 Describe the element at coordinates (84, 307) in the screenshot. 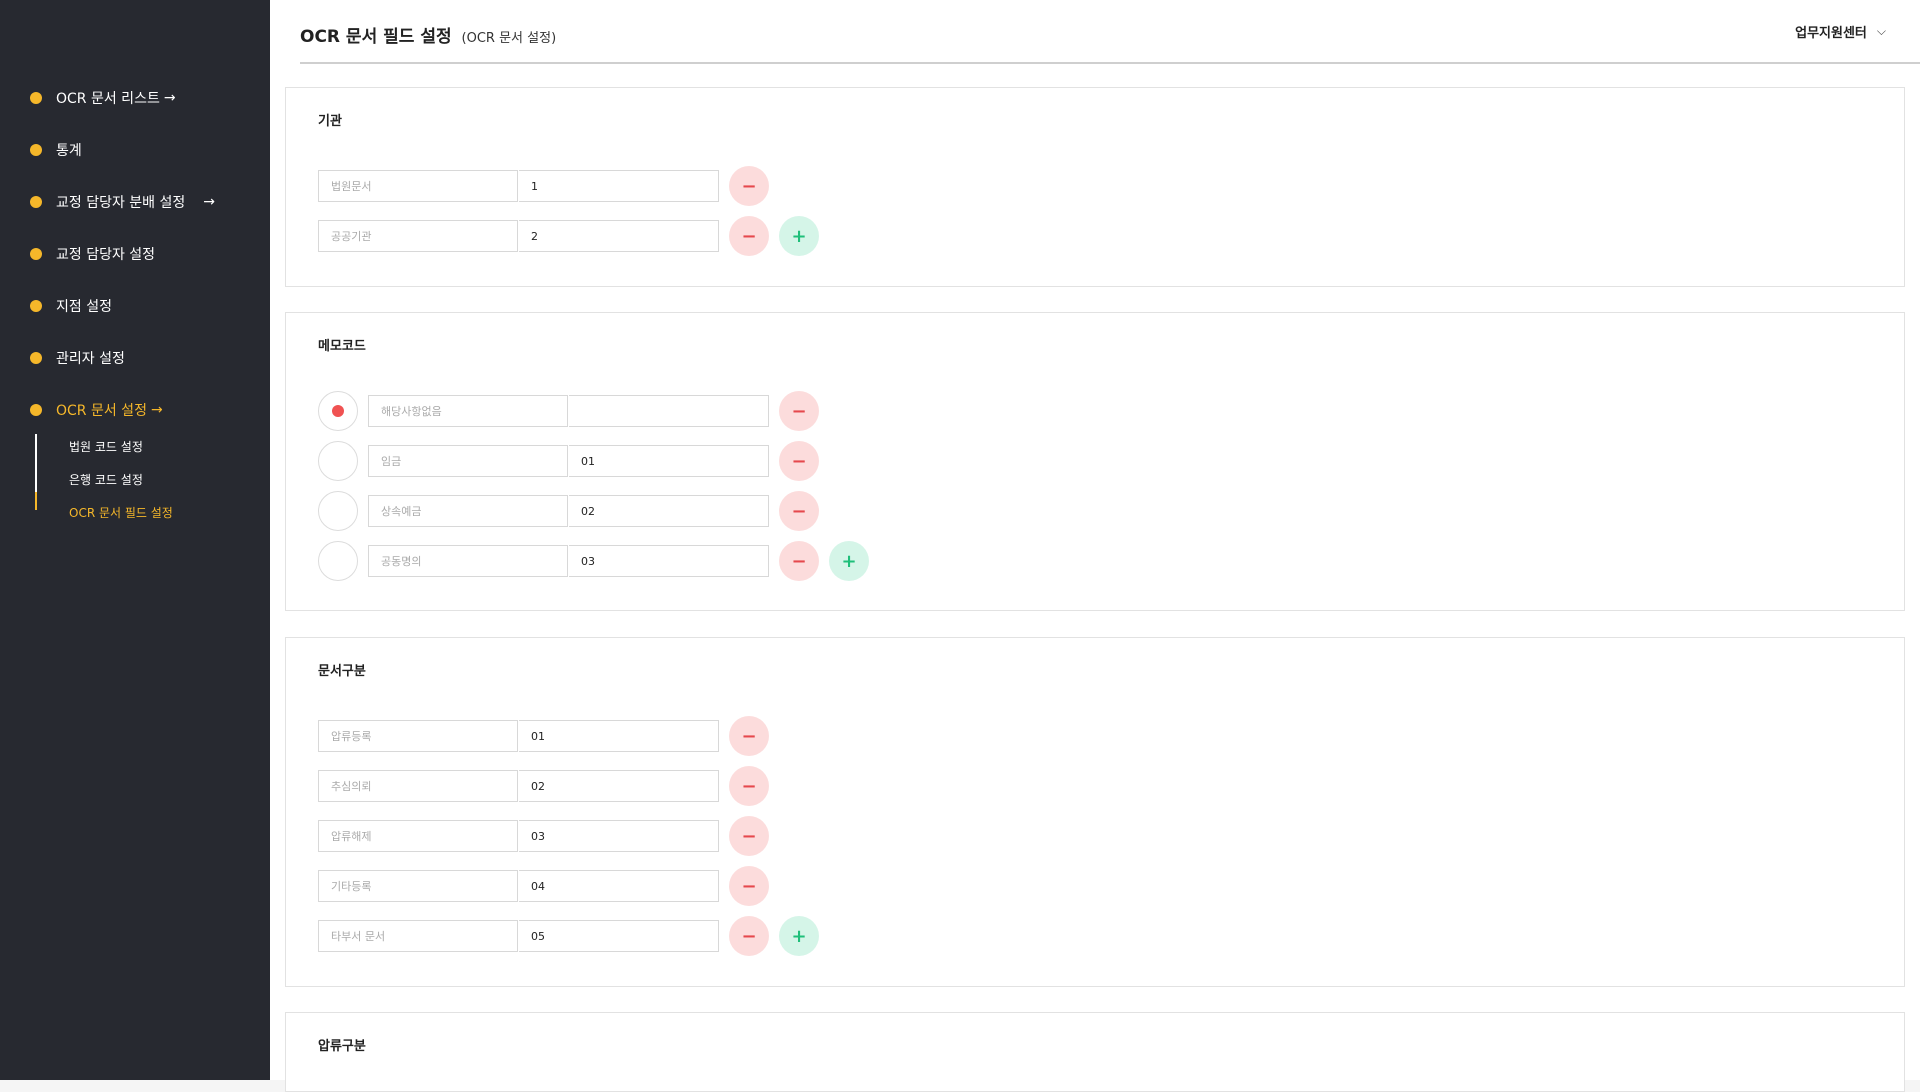

I see `sidebar-item-label: 지점 설정` at that location.